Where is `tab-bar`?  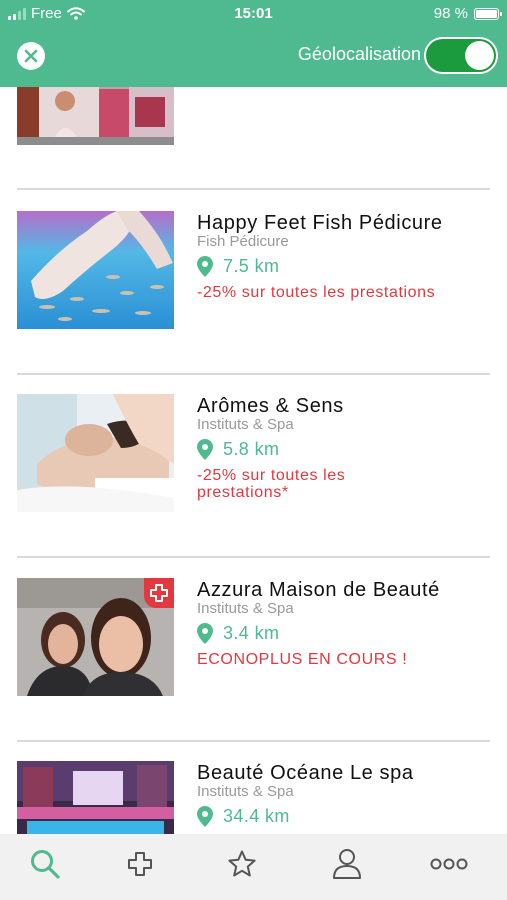
tab-bar is located at coordinates (253, 867).